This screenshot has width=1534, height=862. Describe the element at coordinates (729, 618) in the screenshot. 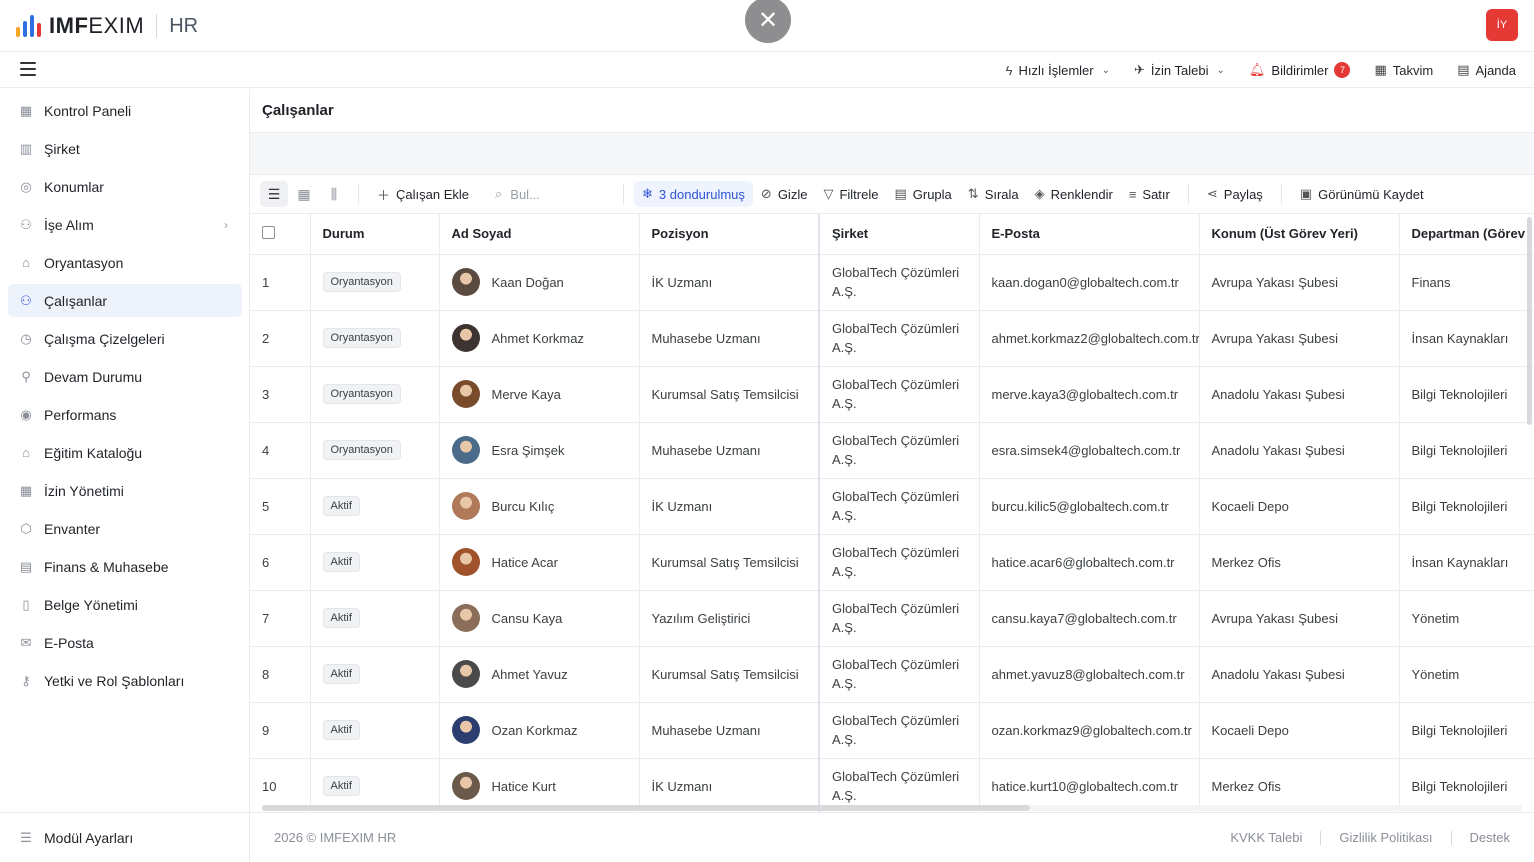

I see `position-cell: Yazılım Geliştirici` at that location.